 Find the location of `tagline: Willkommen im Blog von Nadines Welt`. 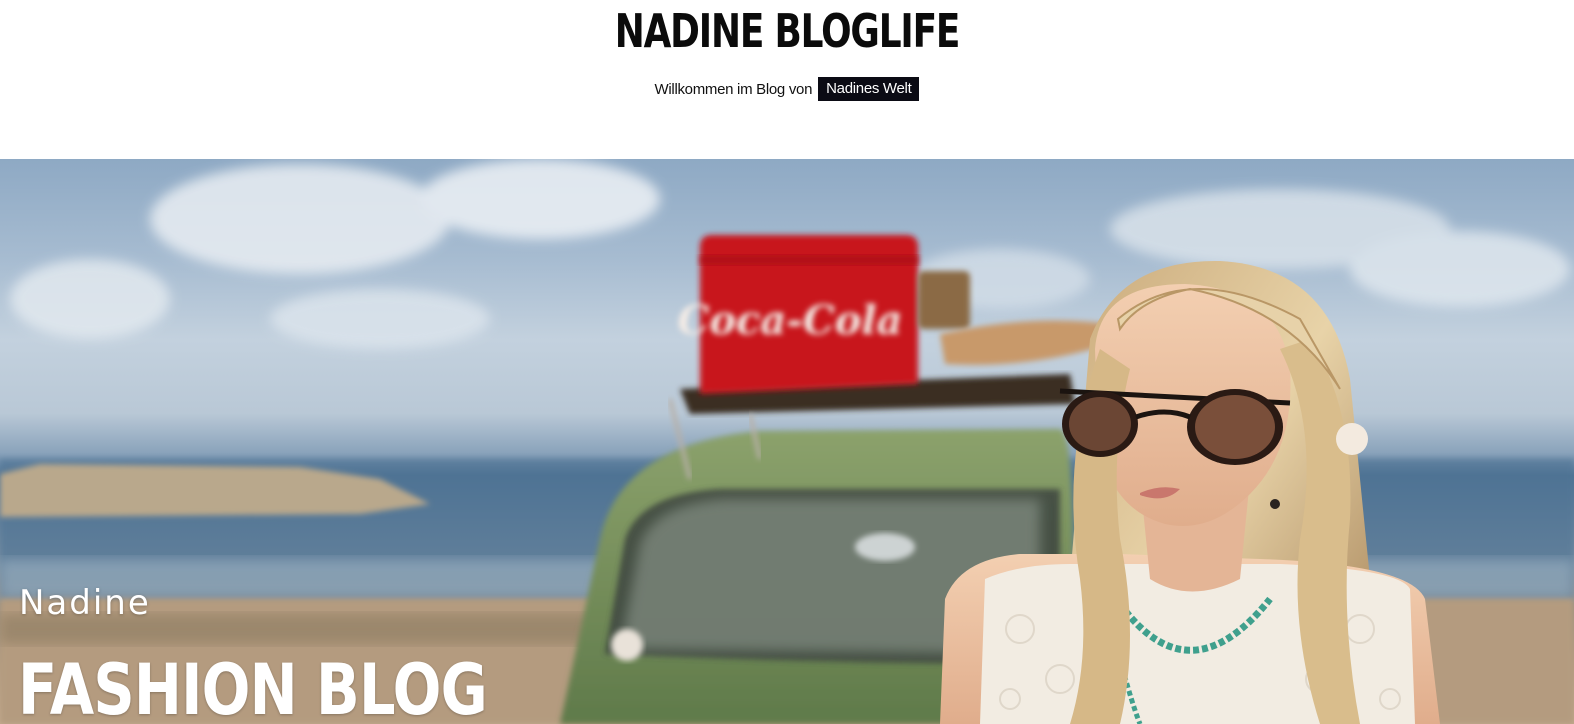

tagline: Willkommen im Blog von Nadines Welt is located at coordinates (787, 89).